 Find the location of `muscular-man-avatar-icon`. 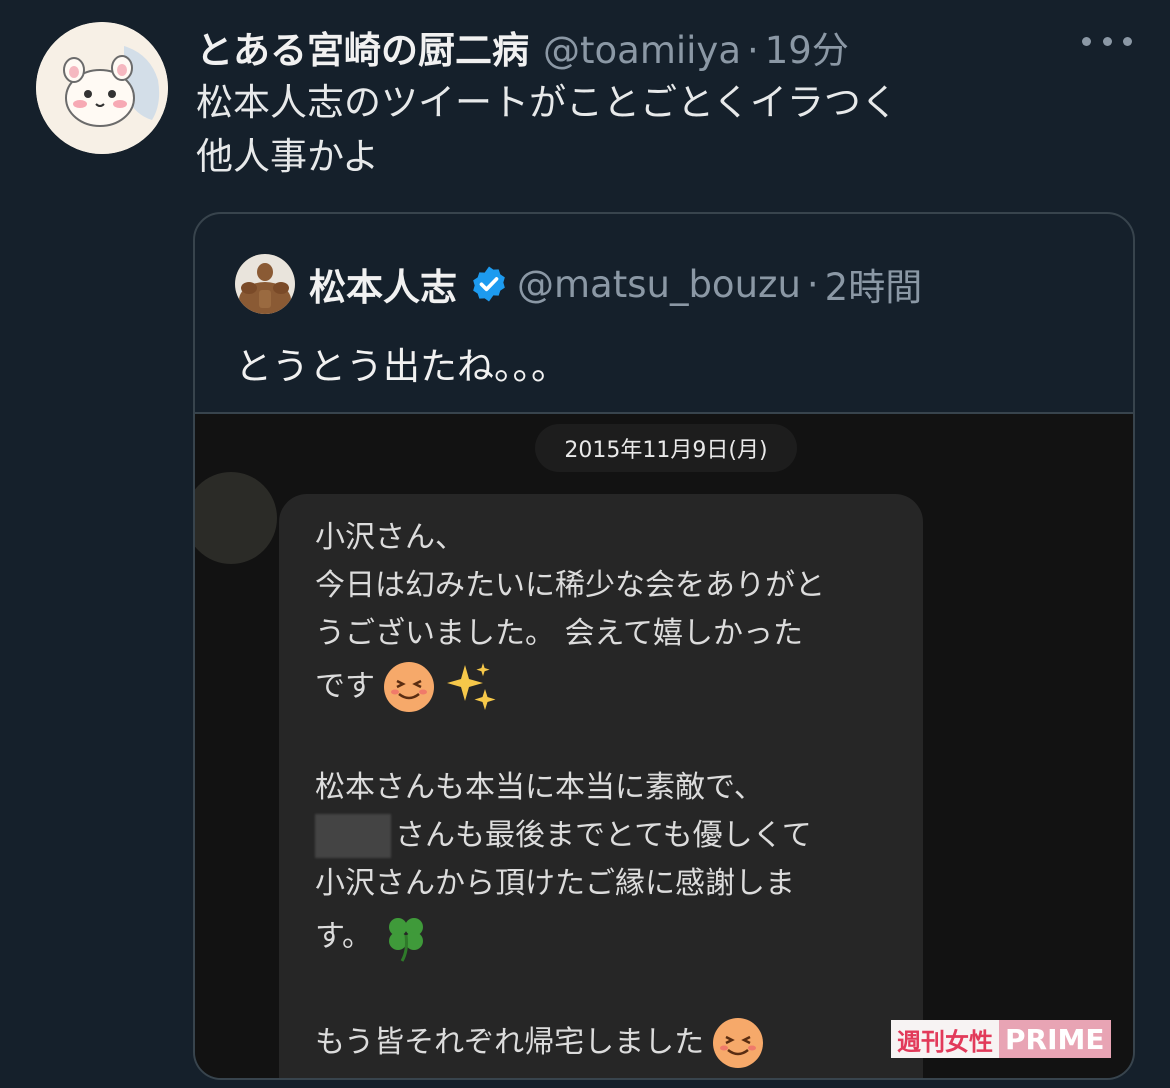

muscular-man-avatar-icon is located at coordinates (265, 284).